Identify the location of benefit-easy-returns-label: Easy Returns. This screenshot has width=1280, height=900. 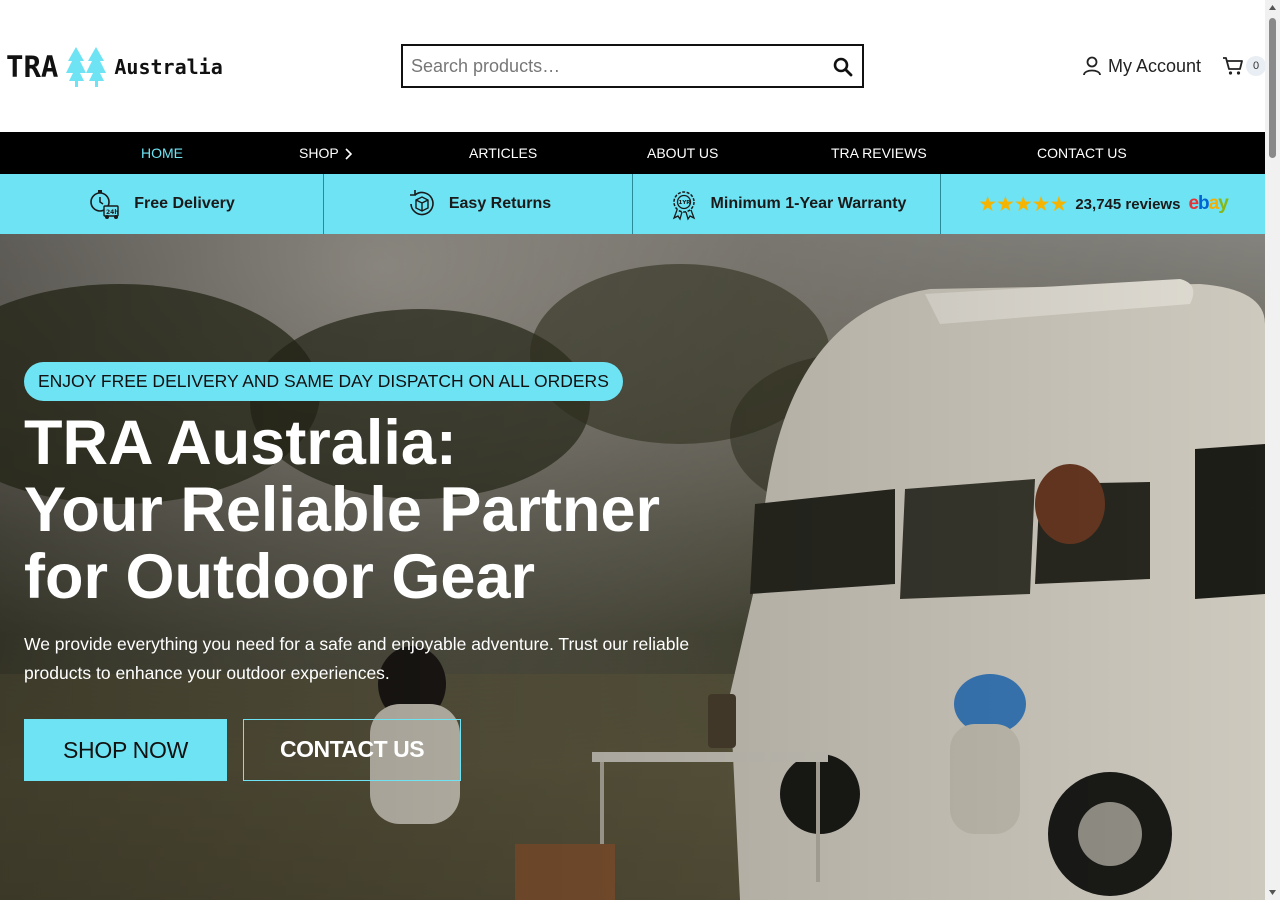
(500, 203).